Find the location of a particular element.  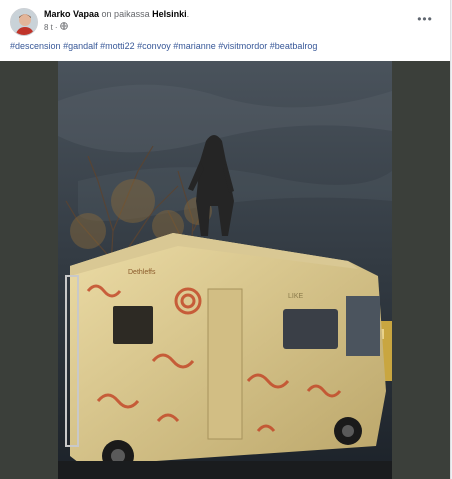

post-meta: Marko Vapaa on paikassa Helsinki. 8 t · is located at coordinates (116, 20).